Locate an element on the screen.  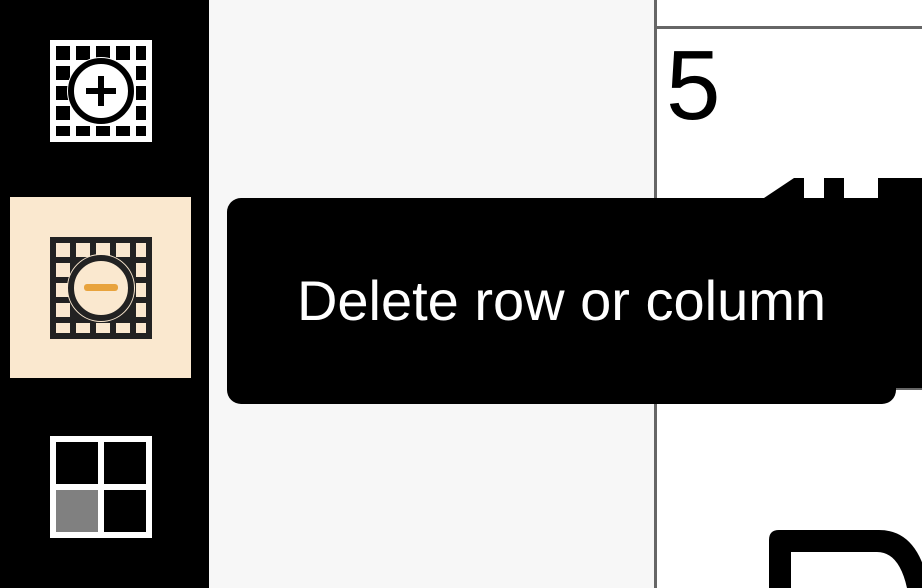
grid-insert-icon is located at coordinates (100, 90).